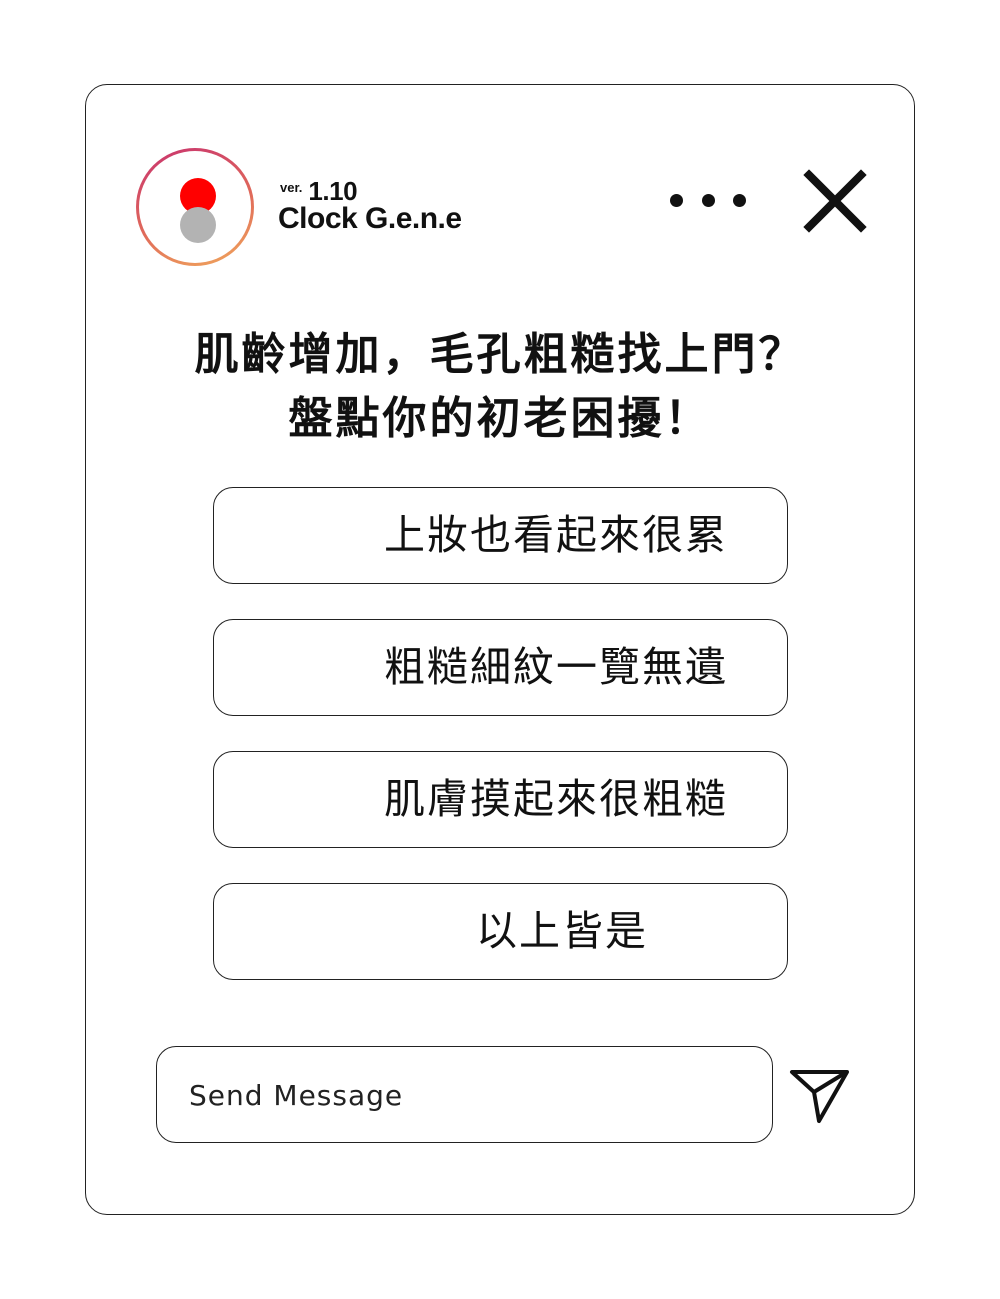  What do you see at coordinates (556, 799) in the screenshot?
I see `option-label: 肌膚摸起來很粗糙` at bounding box center [556, 799].